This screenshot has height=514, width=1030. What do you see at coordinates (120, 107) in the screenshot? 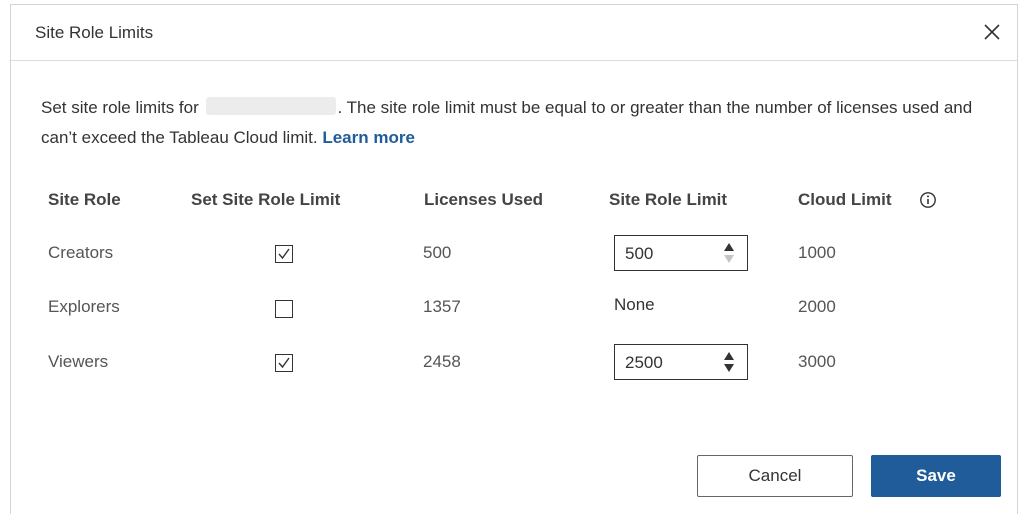
I see `description-prefix: Set site role limits for` at bounding box center [120, 107].